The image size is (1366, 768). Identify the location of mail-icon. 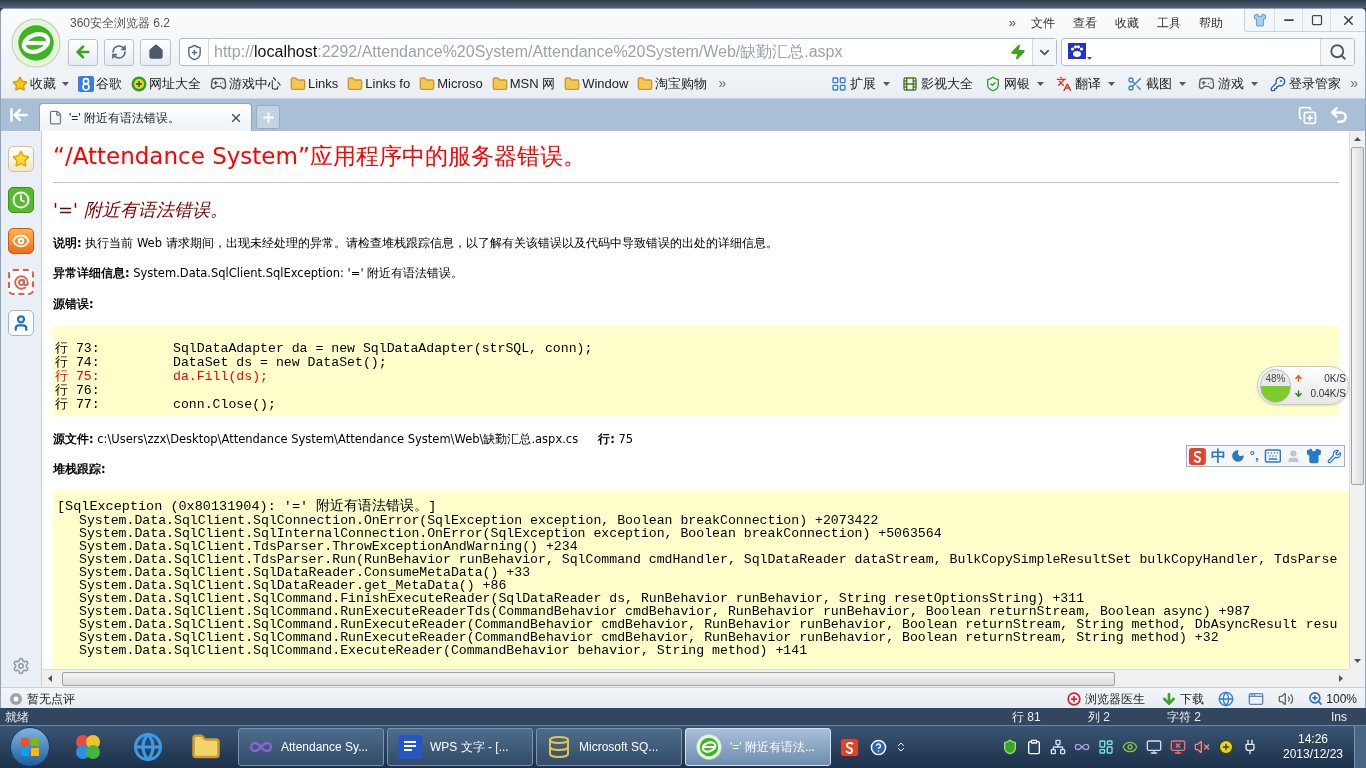
(21, 282).